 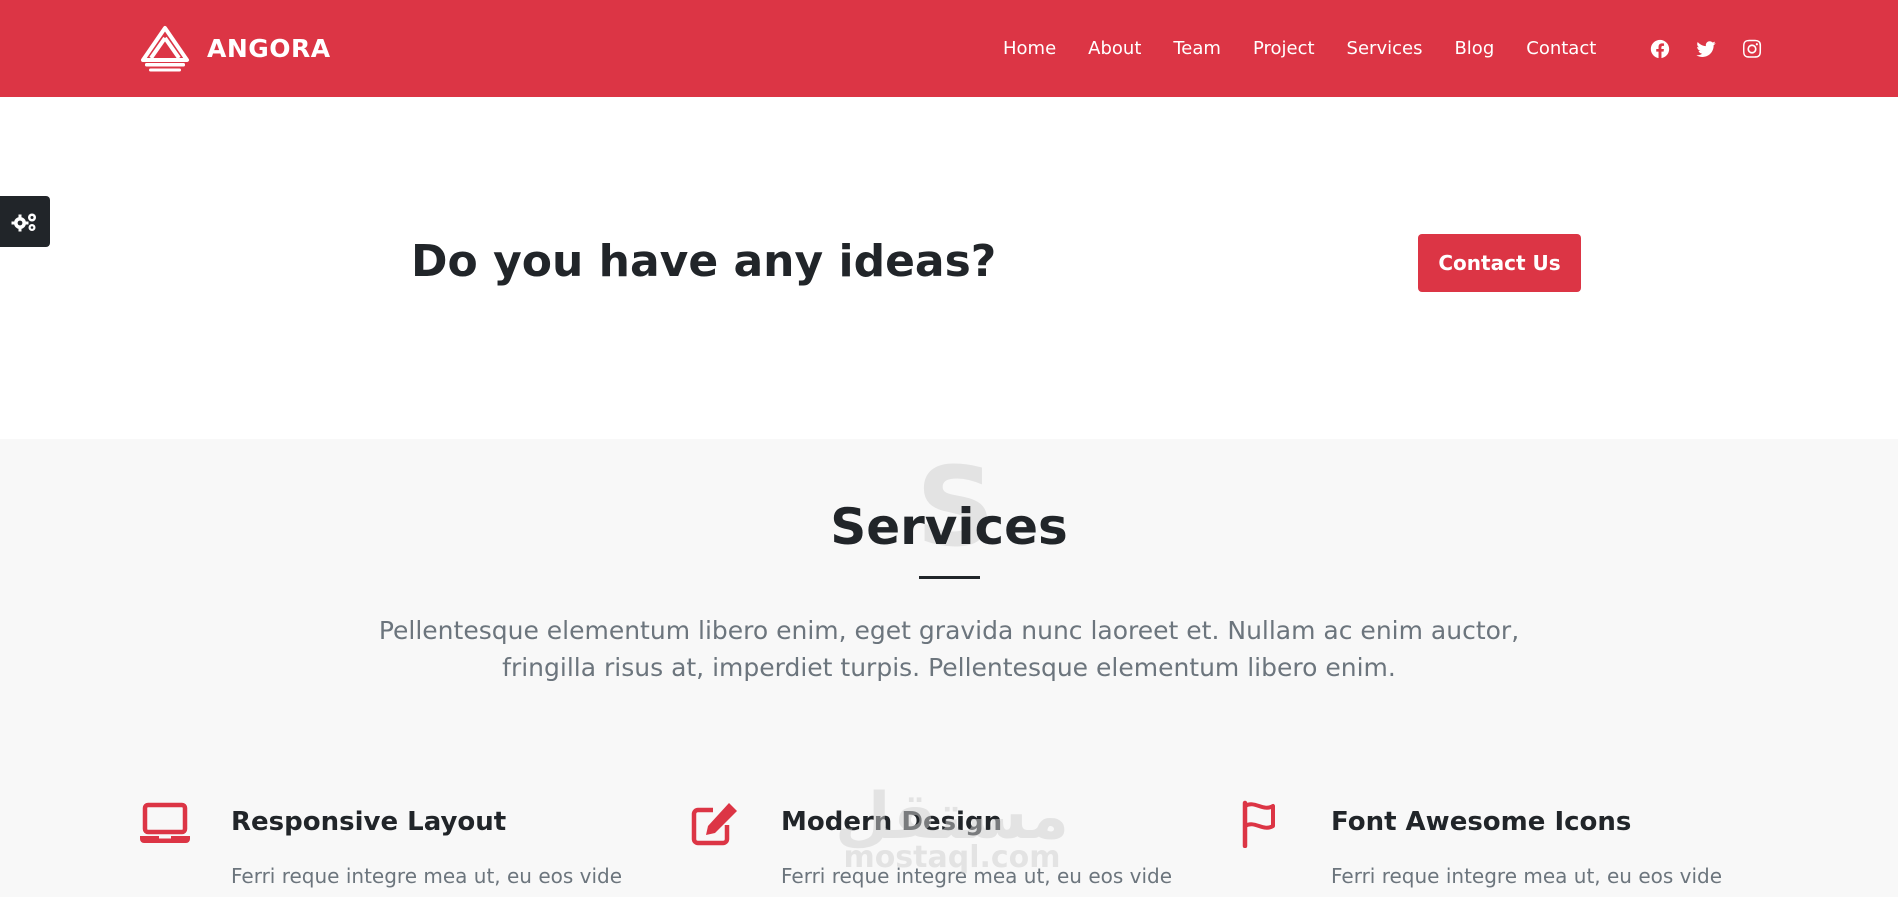 I want to click on settings-tab, so click(x=25, y=221).